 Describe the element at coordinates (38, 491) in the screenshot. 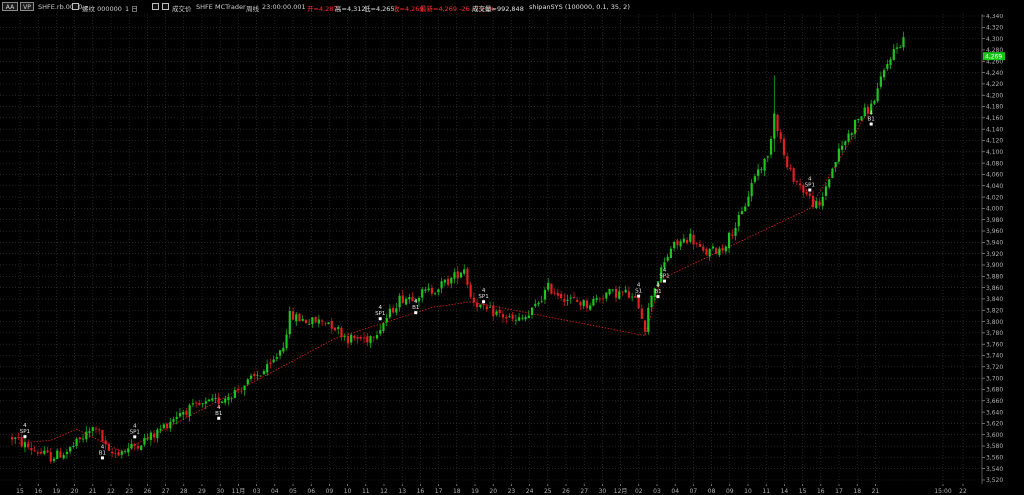

I see `time-tick-label: 16` at that location.